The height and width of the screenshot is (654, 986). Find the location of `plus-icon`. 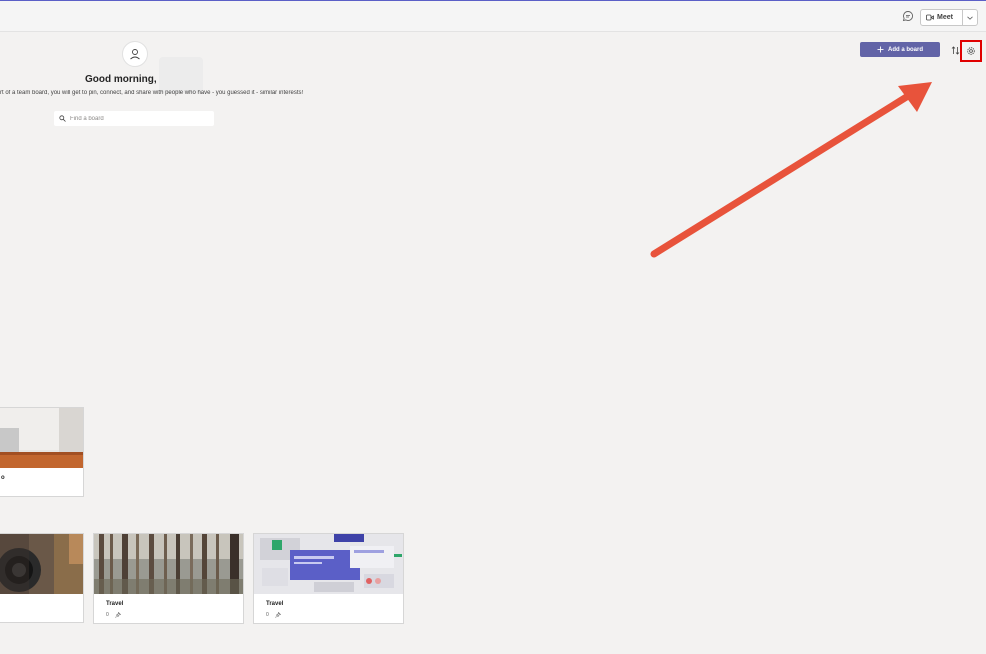

plus-icon is located at coordinates (880, 49).